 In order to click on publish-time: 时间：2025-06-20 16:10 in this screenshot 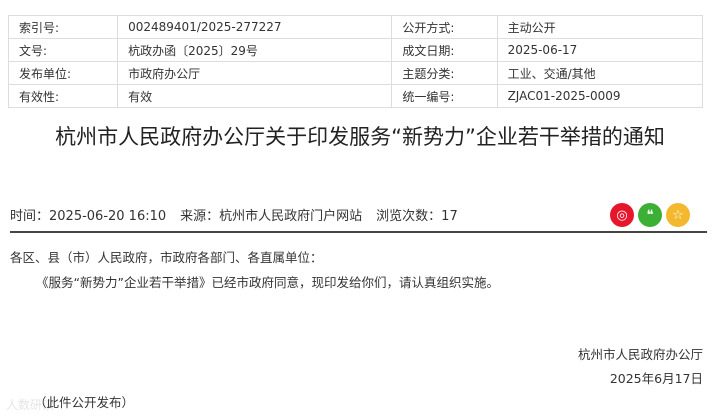, I will do `click(88, 216)`.